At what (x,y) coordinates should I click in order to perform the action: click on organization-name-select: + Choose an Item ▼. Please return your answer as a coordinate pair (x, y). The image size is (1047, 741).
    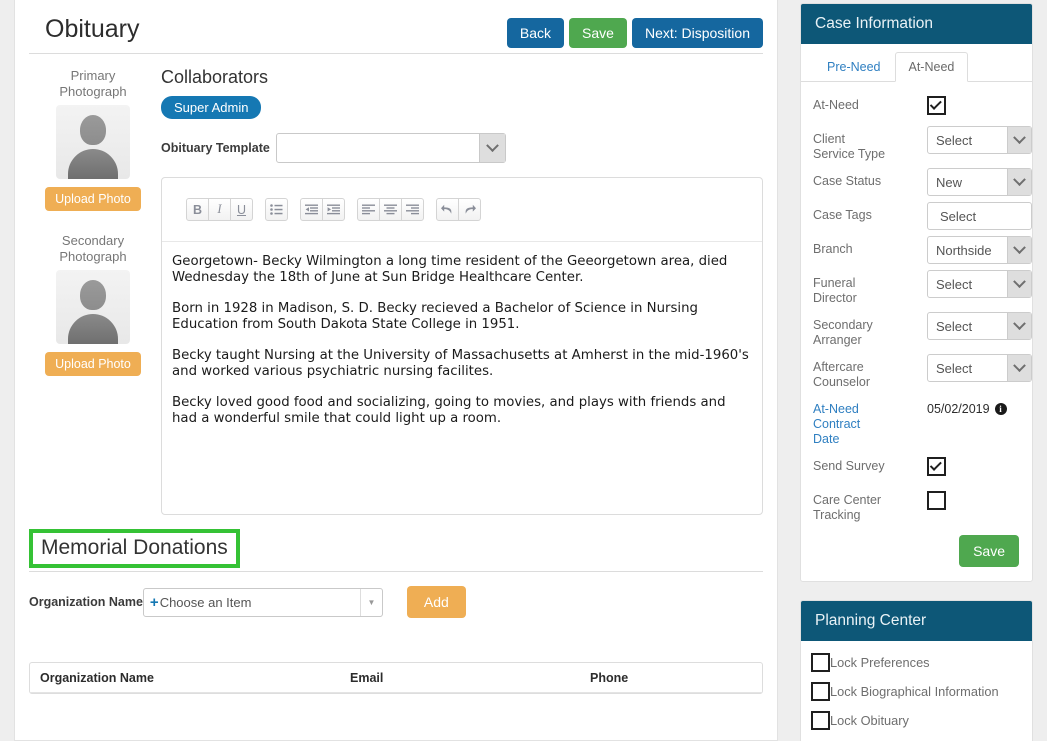
    Looking at the image, I should click on (262, 602).